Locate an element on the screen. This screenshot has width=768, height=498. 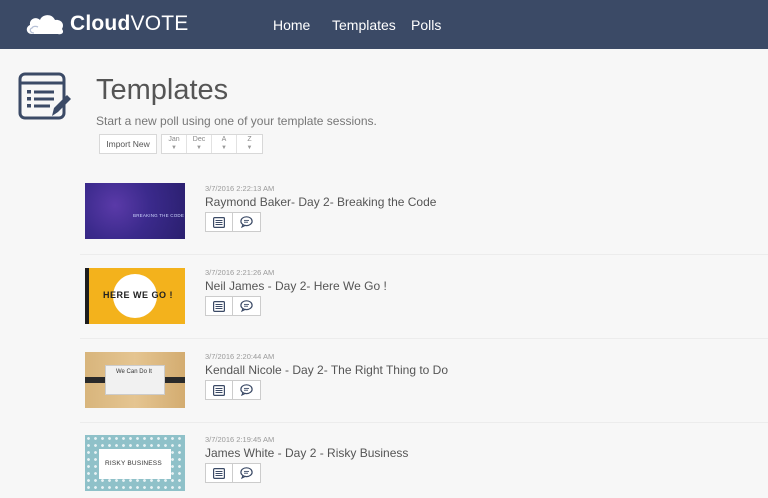
template-thumbnail: HERE WE GO ! is located at coordinates (135, 296).